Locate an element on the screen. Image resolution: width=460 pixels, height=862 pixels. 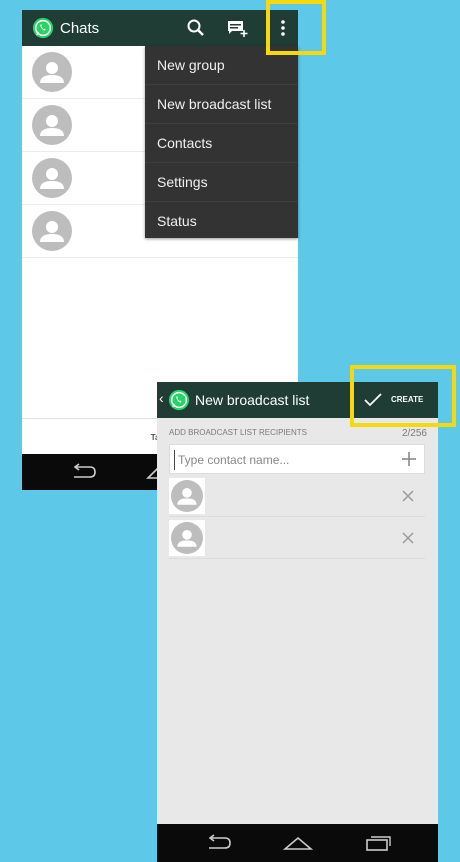
menu-item-status: Status is located at coordinates (221, 221).